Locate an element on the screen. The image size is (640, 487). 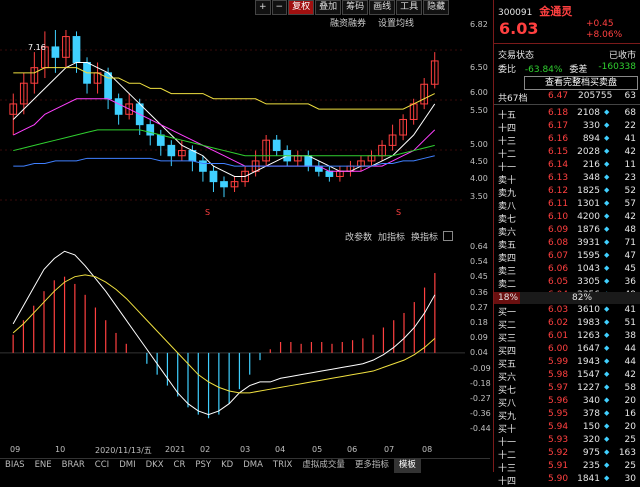
indicator-tab: DKX is located at coordinates (155, 466).